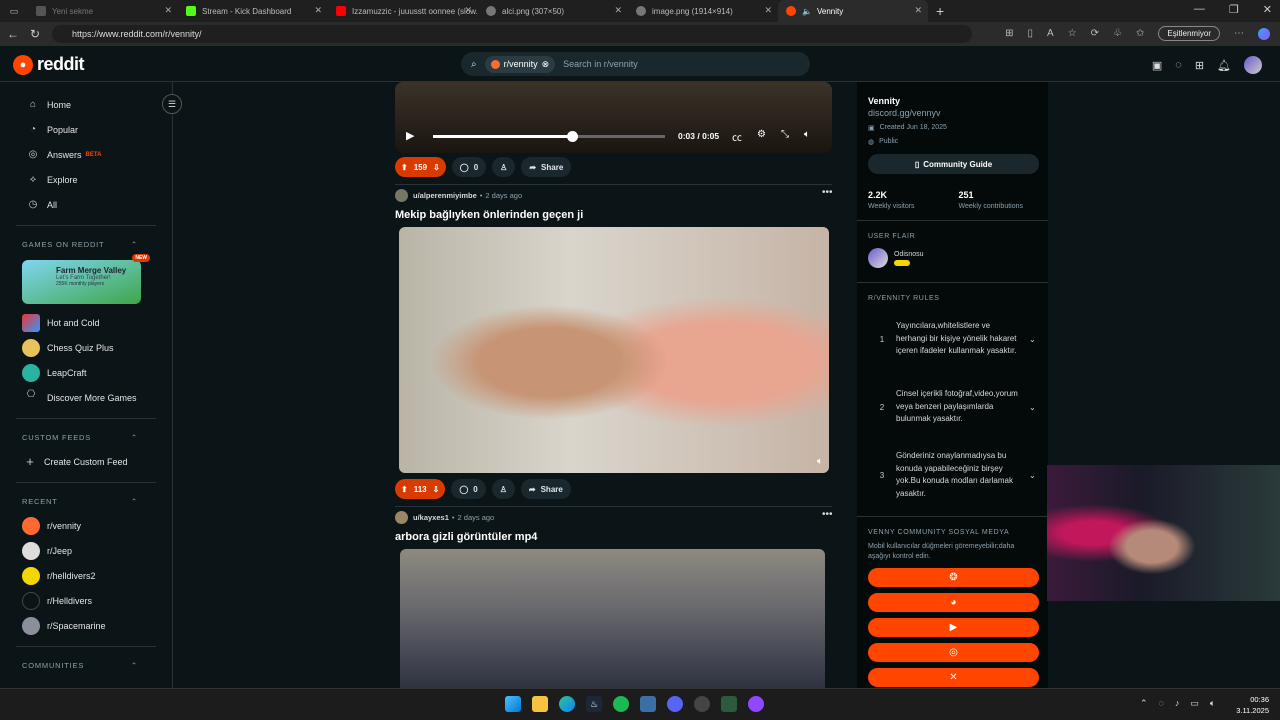 The image size is (1280, 720). I want to click on captions-icon: ㏄, so click(737, 136).